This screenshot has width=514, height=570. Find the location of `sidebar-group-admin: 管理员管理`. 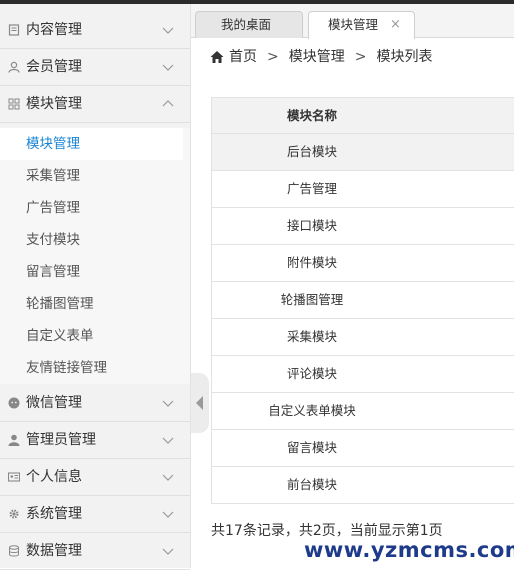

sidebar-group-admin: 管理员管理 is located at coordinates (95, 440).